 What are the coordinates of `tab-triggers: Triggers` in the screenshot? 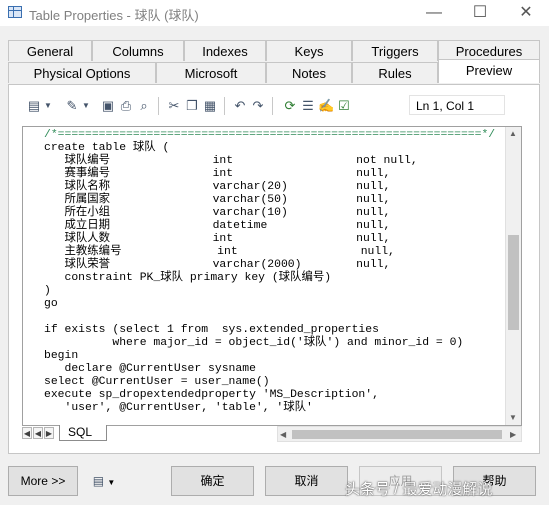 It's located at (395, 50).